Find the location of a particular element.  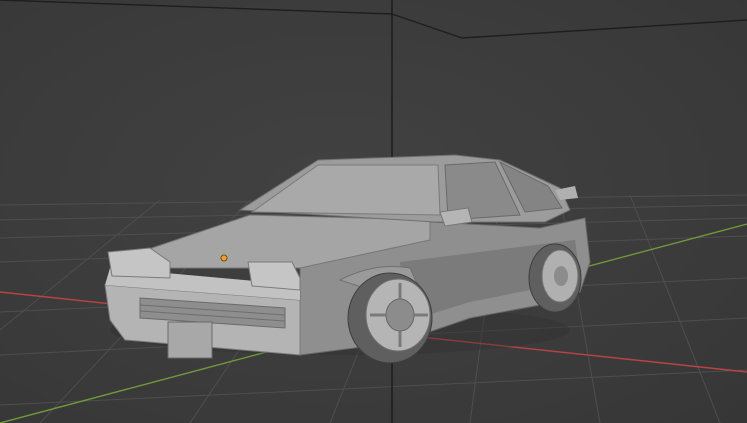

front-wheel is located at coordinates (390, 318).